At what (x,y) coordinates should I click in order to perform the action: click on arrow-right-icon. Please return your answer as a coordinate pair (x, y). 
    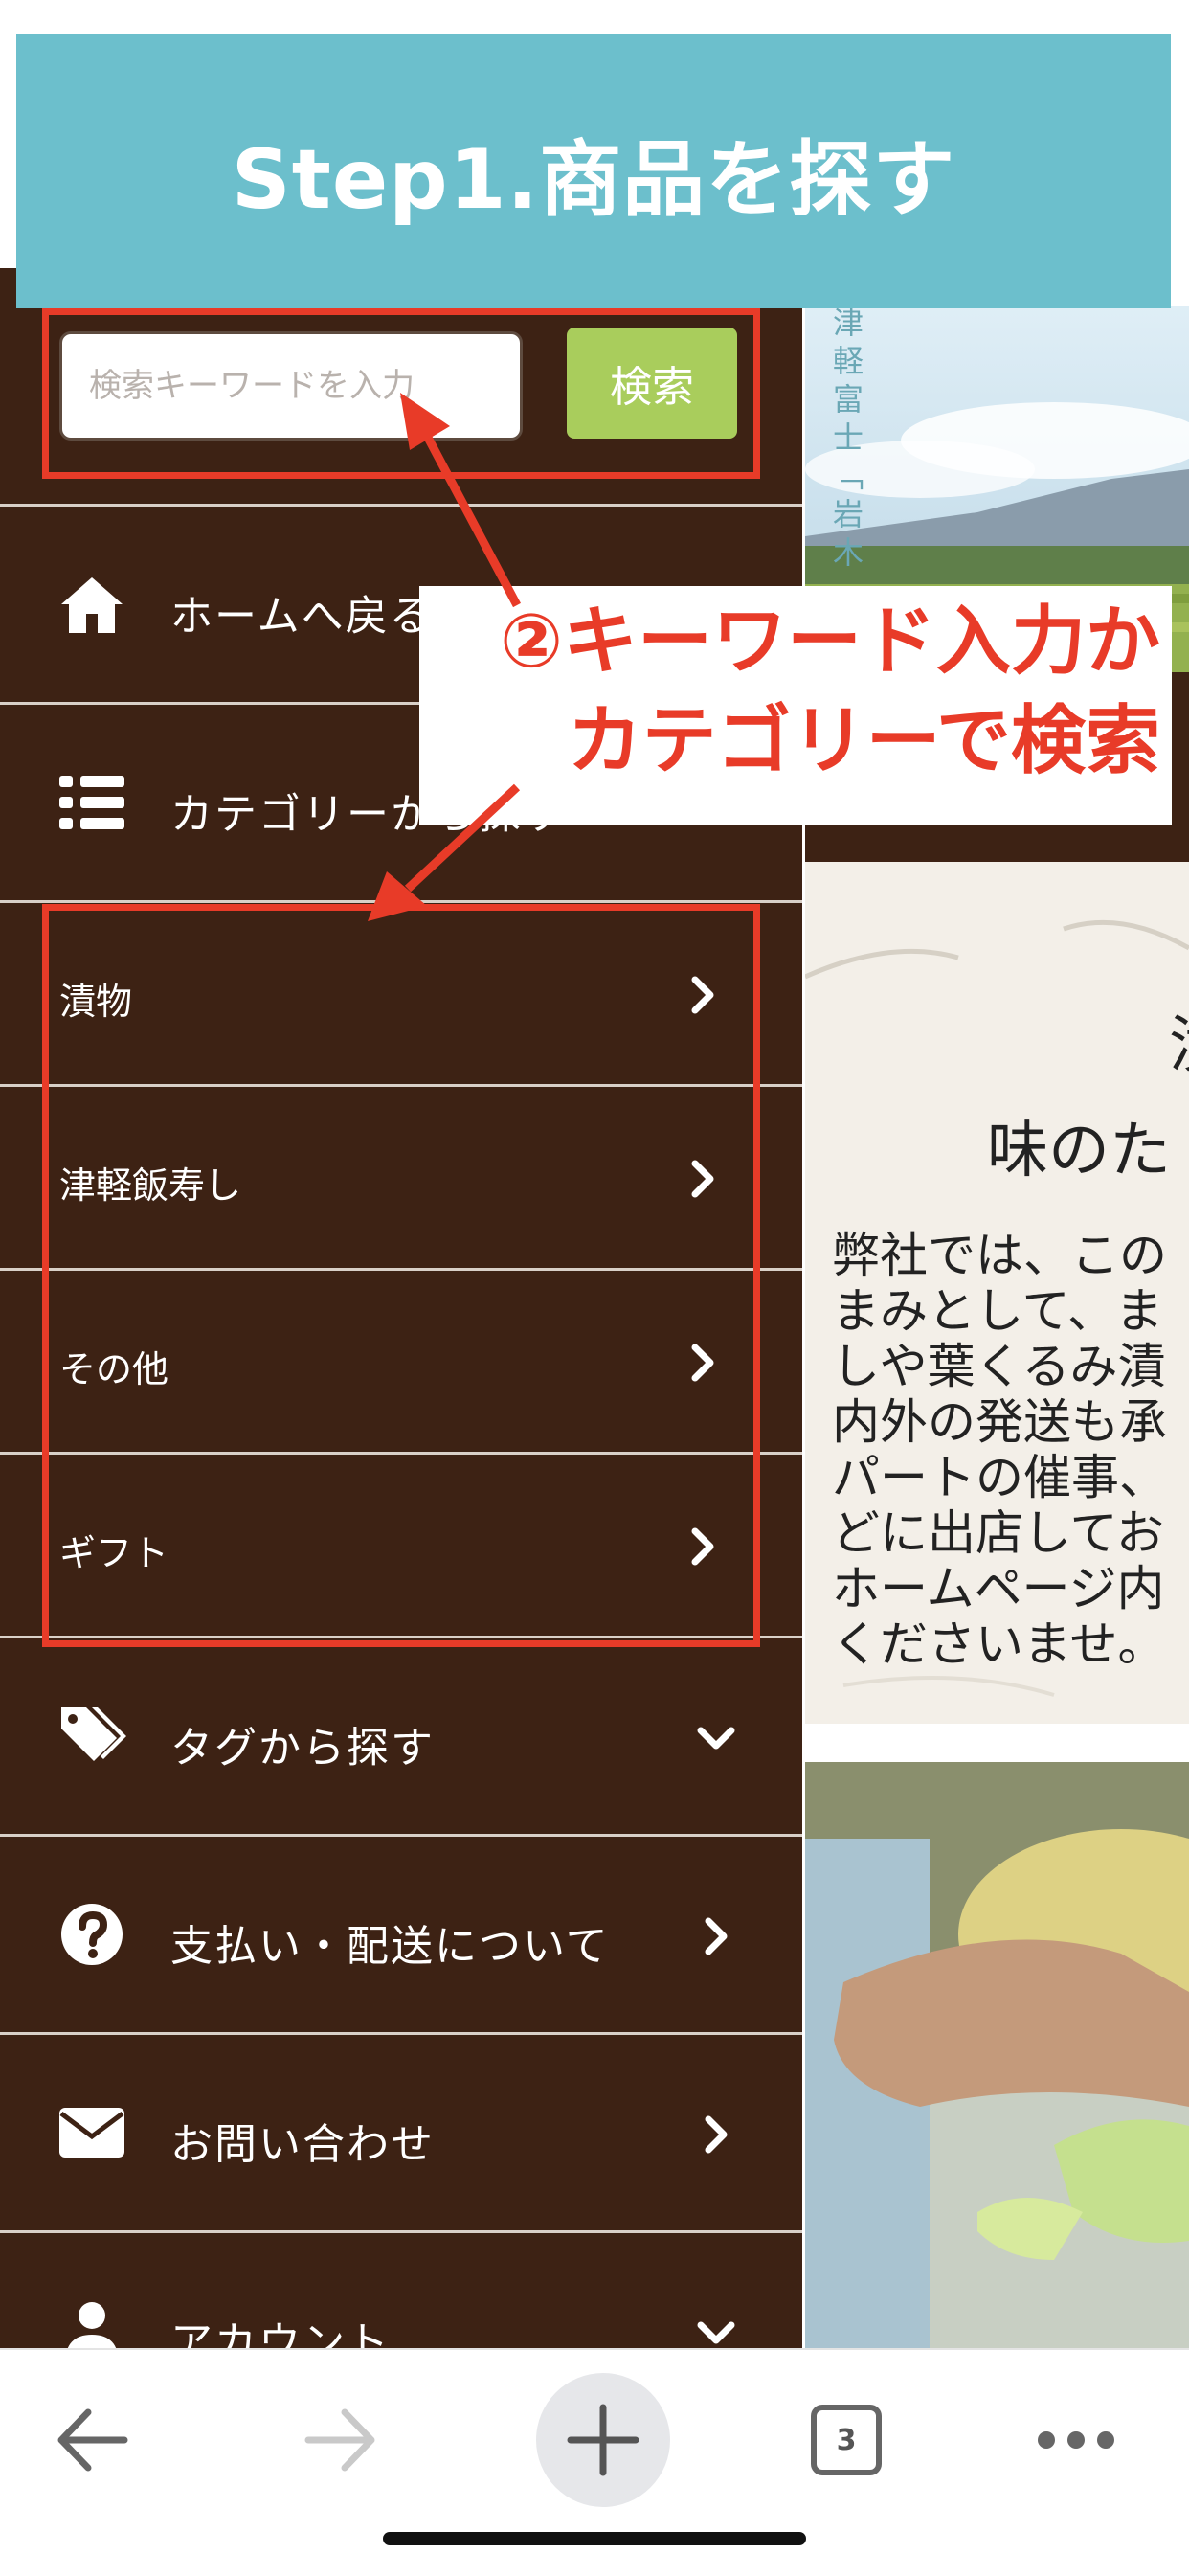
    Looking at the image, I should click on (339, 2440).